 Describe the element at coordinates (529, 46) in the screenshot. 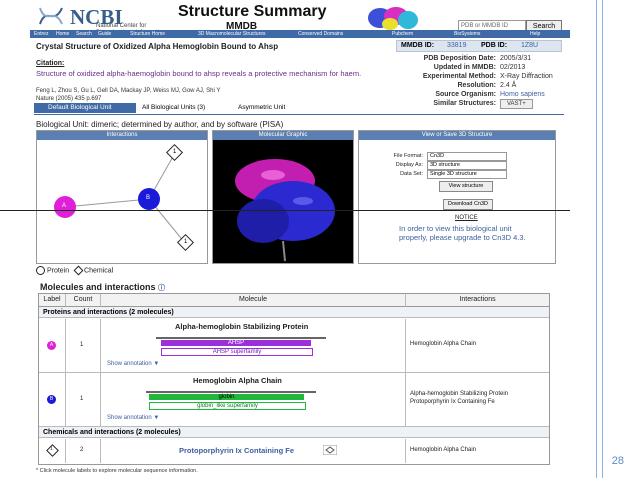

I see `pdb-id-value: 1Z8U` at that location.